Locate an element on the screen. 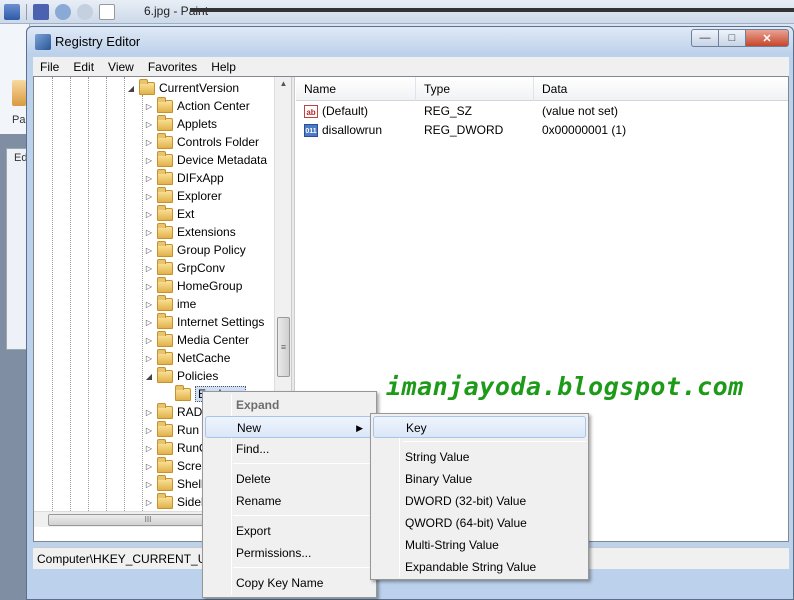 Image resolution: width=794 pixels, height=600 pixels. submenu-key: Key is located at coordinates (479, 427).